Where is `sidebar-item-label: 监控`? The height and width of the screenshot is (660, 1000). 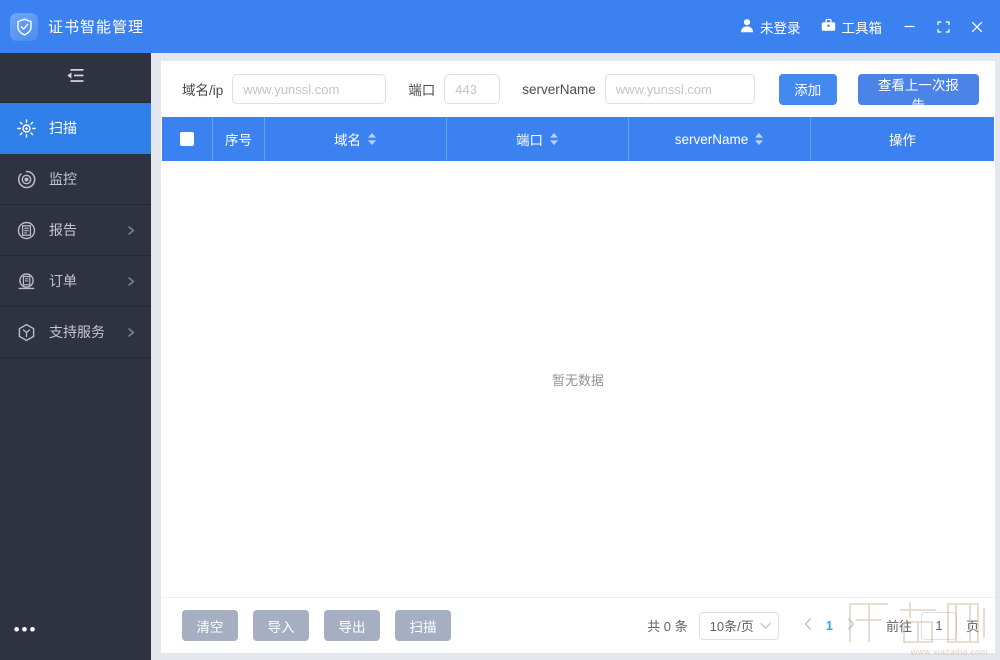
sidebar-item-label: 监控 is located at coordinates (63, 179).